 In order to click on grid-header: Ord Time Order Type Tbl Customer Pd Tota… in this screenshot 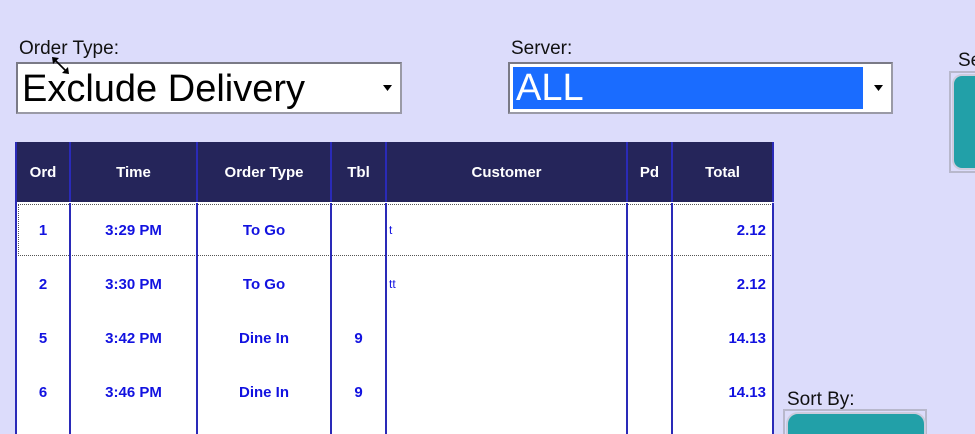, I will do `click(395, 172)`.